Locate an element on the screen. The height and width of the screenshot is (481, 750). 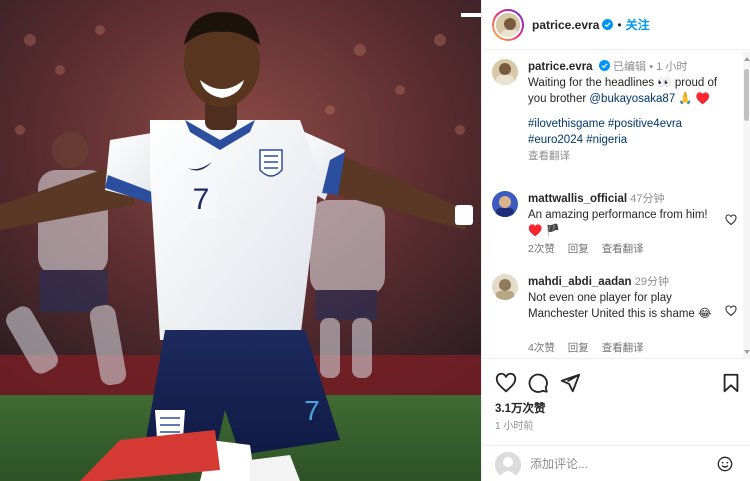
post-header: patrice.evra • 关注 is located at coordinates (616, 25).